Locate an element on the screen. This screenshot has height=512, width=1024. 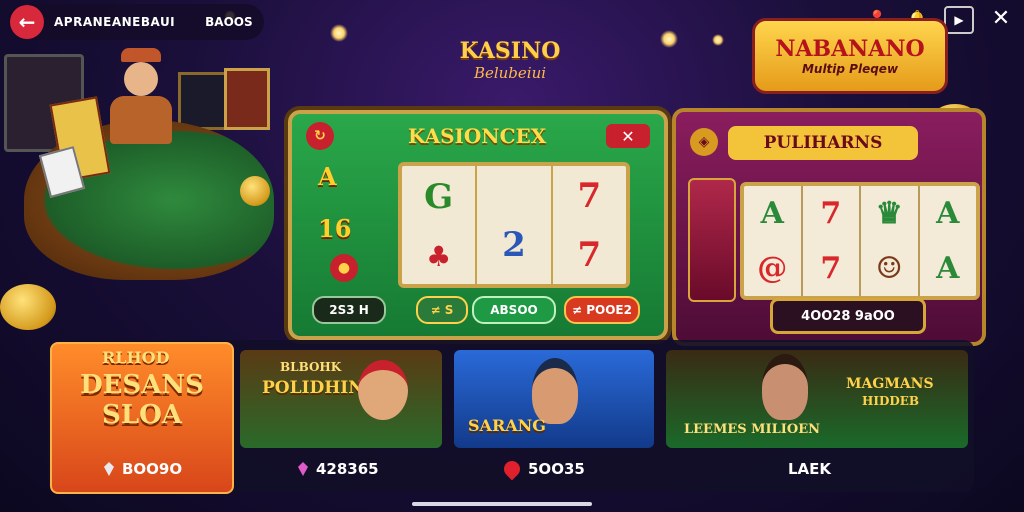
reel: A @ is located at coordinates (773, 241).